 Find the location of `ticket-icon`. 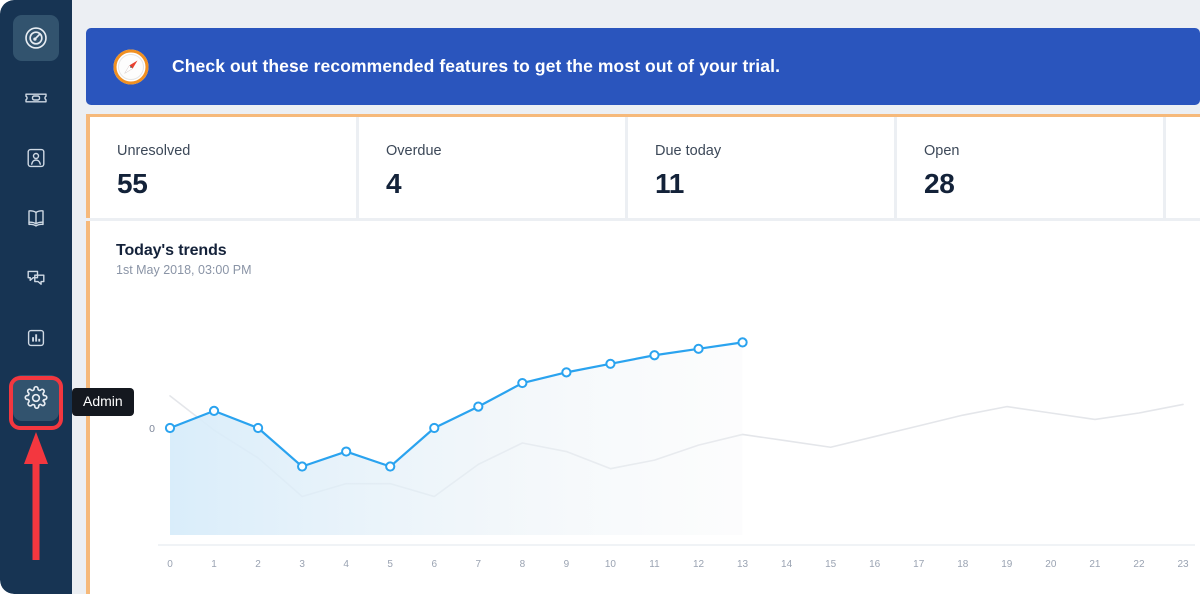

ticket-icon is located at coordinates (36, 98).